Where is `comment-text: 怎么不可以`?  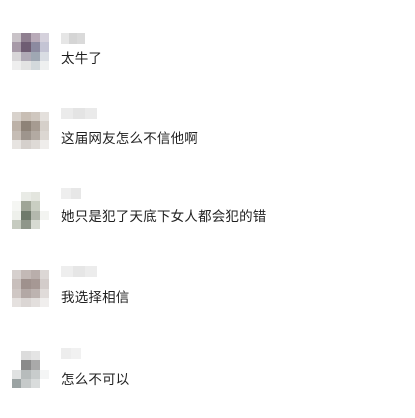
comment-text: 怎么不可以 is located at coordinates (95, 380).